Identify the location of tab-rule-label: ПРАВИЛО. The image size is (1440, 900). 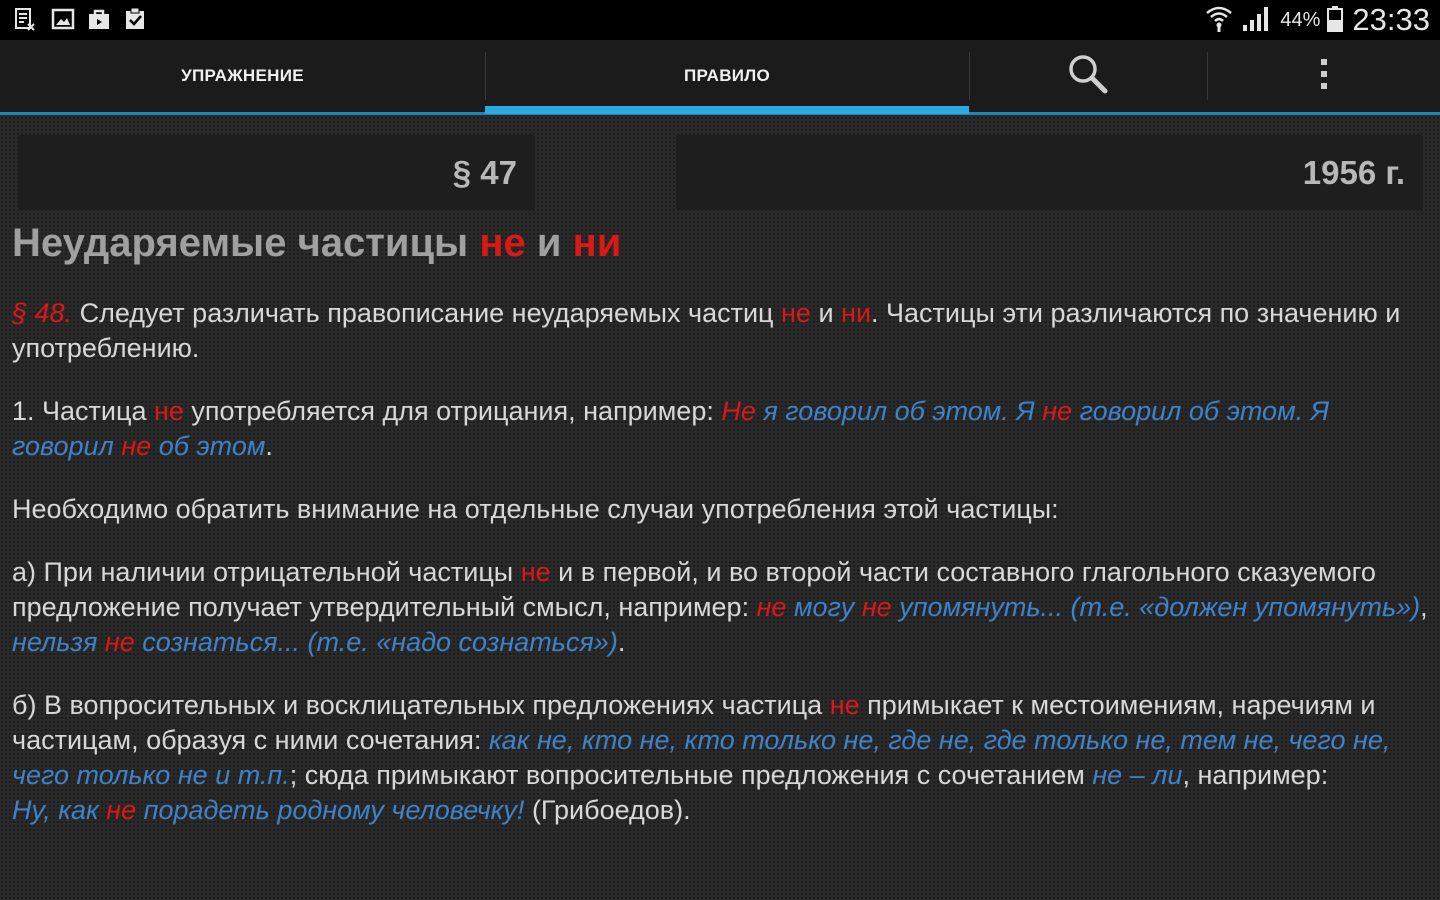
(727, 75).